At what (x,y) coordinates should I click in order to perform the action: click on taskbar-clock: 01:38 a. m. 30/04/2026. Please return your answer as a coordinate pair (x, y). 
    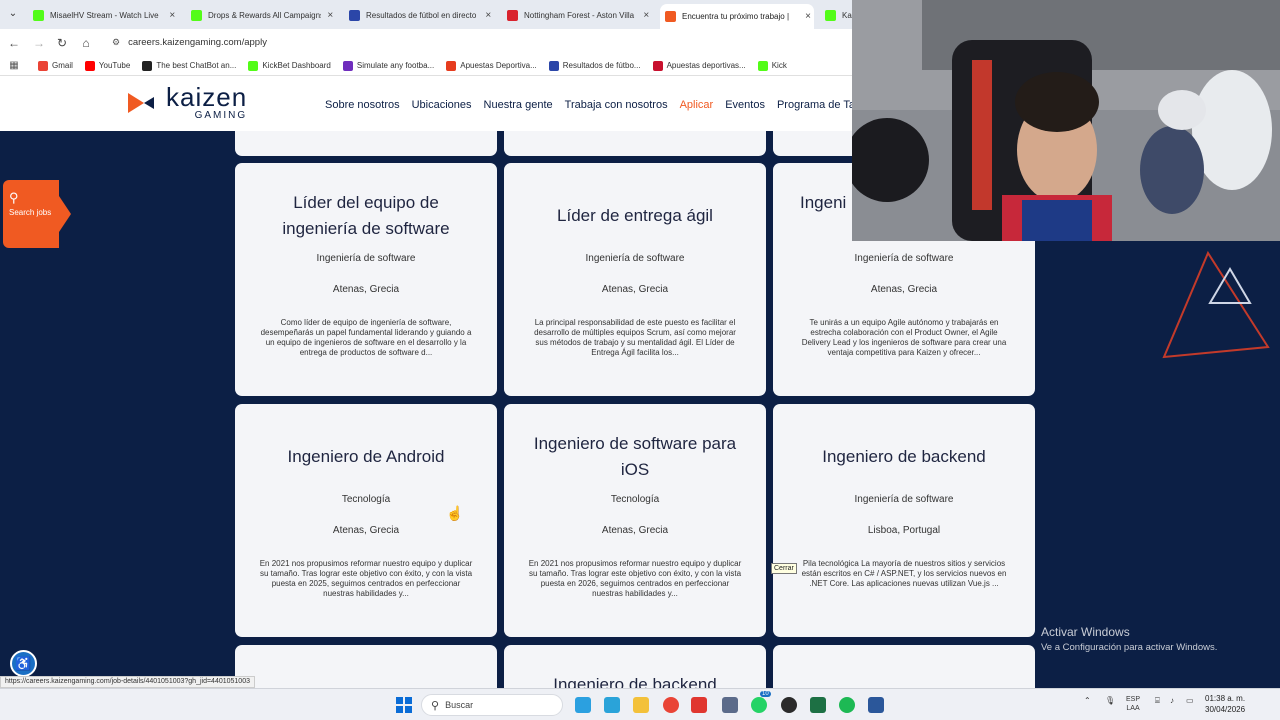
    Looking at the image, I should click on (1225, 704).